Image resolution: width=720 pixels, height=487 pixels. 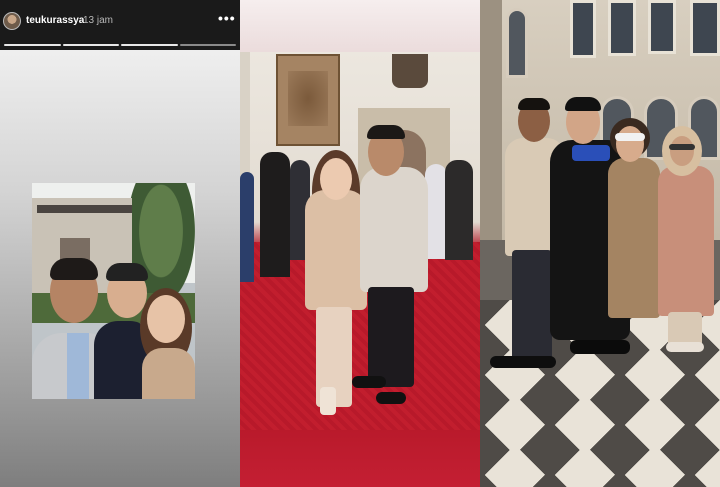 I want to click on story-header: teukurassya 13 jam •••, so click(x=120, y=25).